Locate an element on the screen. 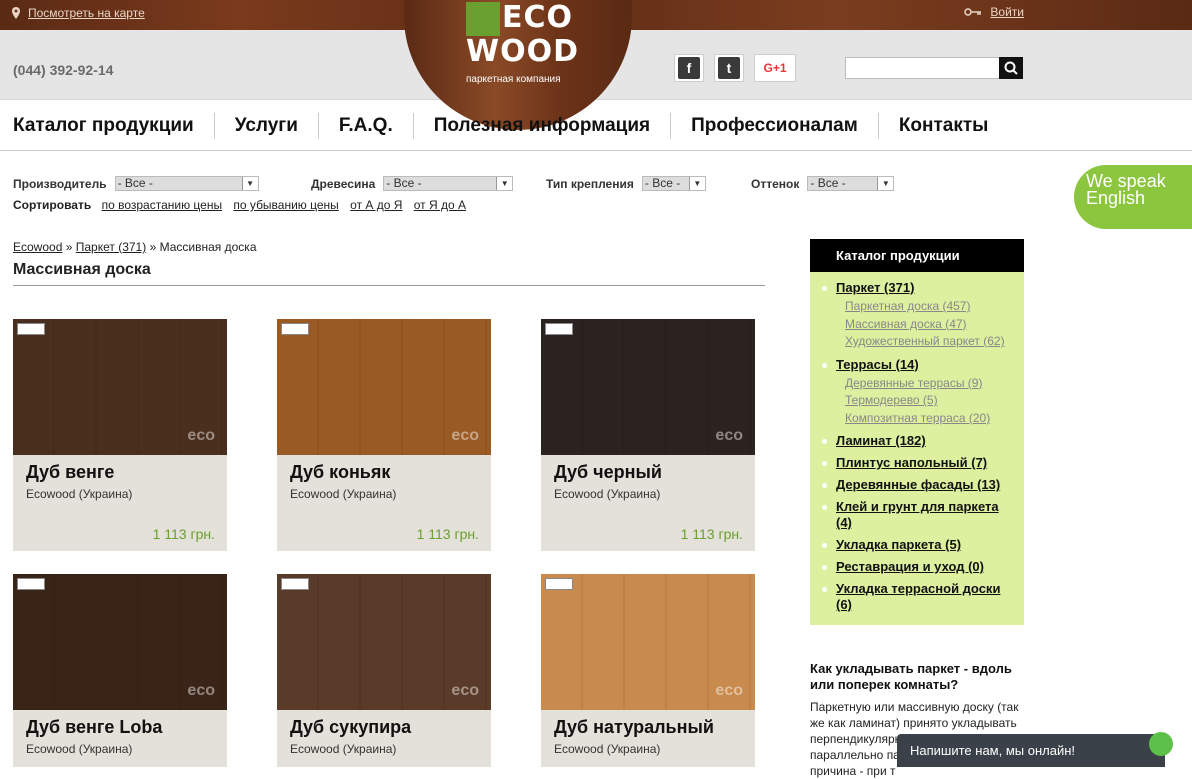 The height and width of the screenshot is (779, 1192). sort-za: от Я до А is located at coordinates (440, 205).